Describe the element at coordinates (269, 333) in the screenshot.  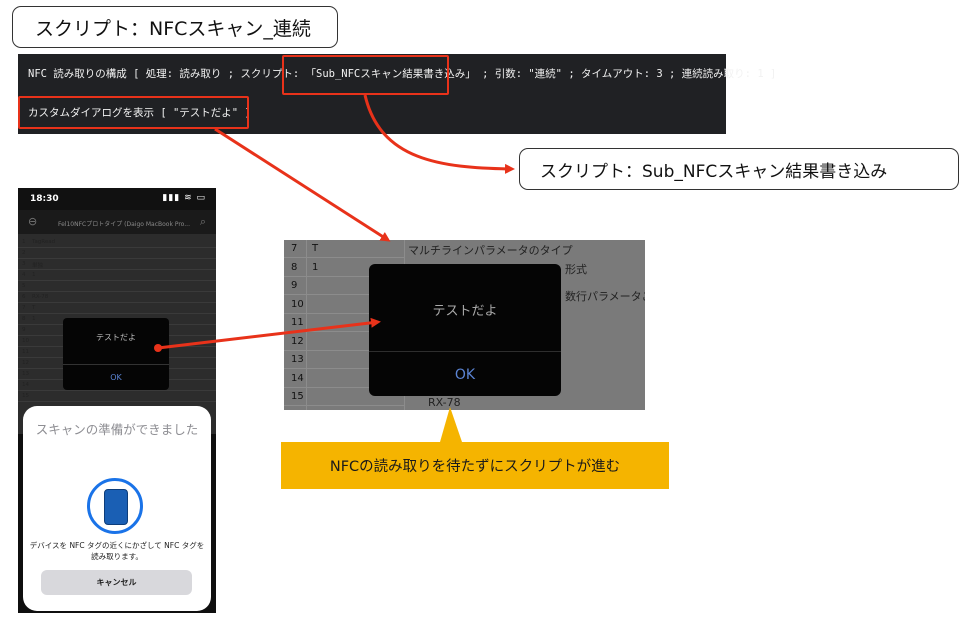
I see `arrow-phone-to-zoom` at that location.